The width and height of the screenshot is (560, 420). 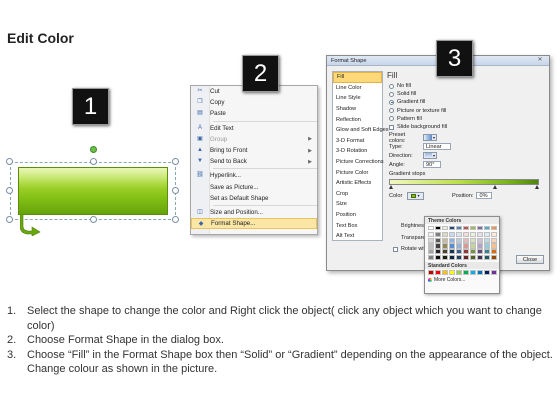 I want to click on nav-item-fill: Fill, so click(x=357, y=77).